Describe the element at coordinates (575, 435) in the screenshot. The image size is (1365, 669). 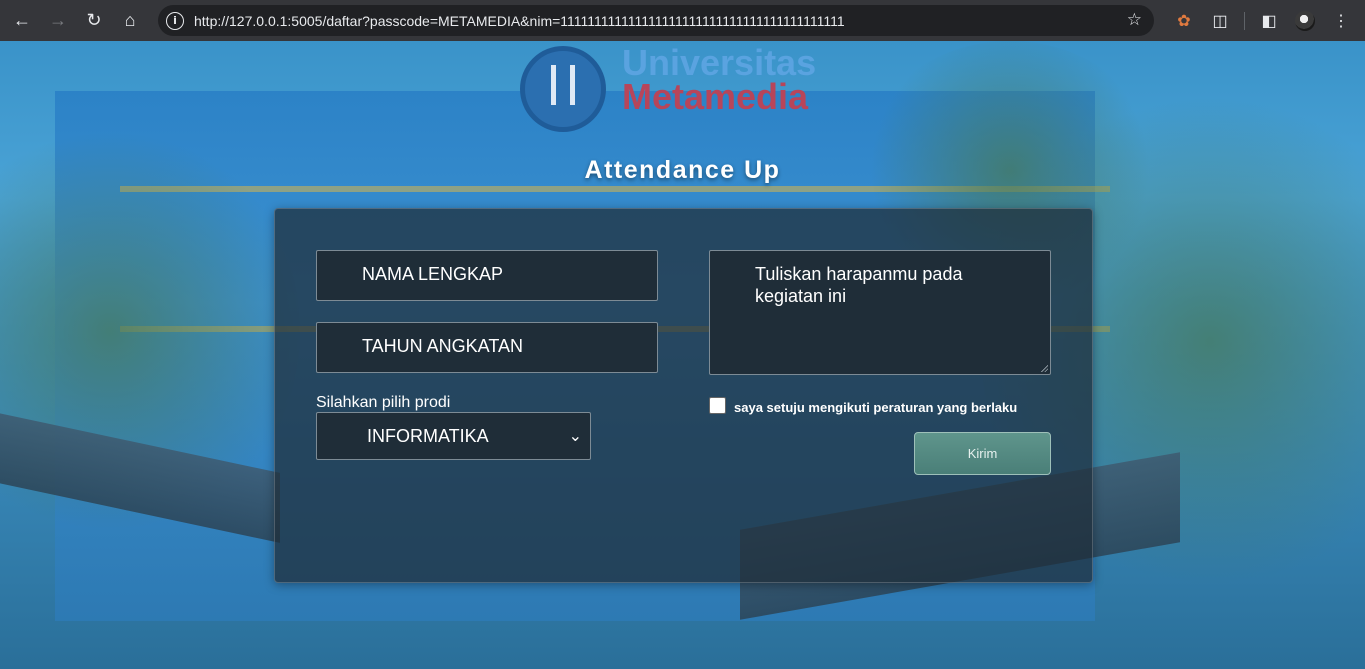
I see `chevron-down-icon: ⌄` at that location.